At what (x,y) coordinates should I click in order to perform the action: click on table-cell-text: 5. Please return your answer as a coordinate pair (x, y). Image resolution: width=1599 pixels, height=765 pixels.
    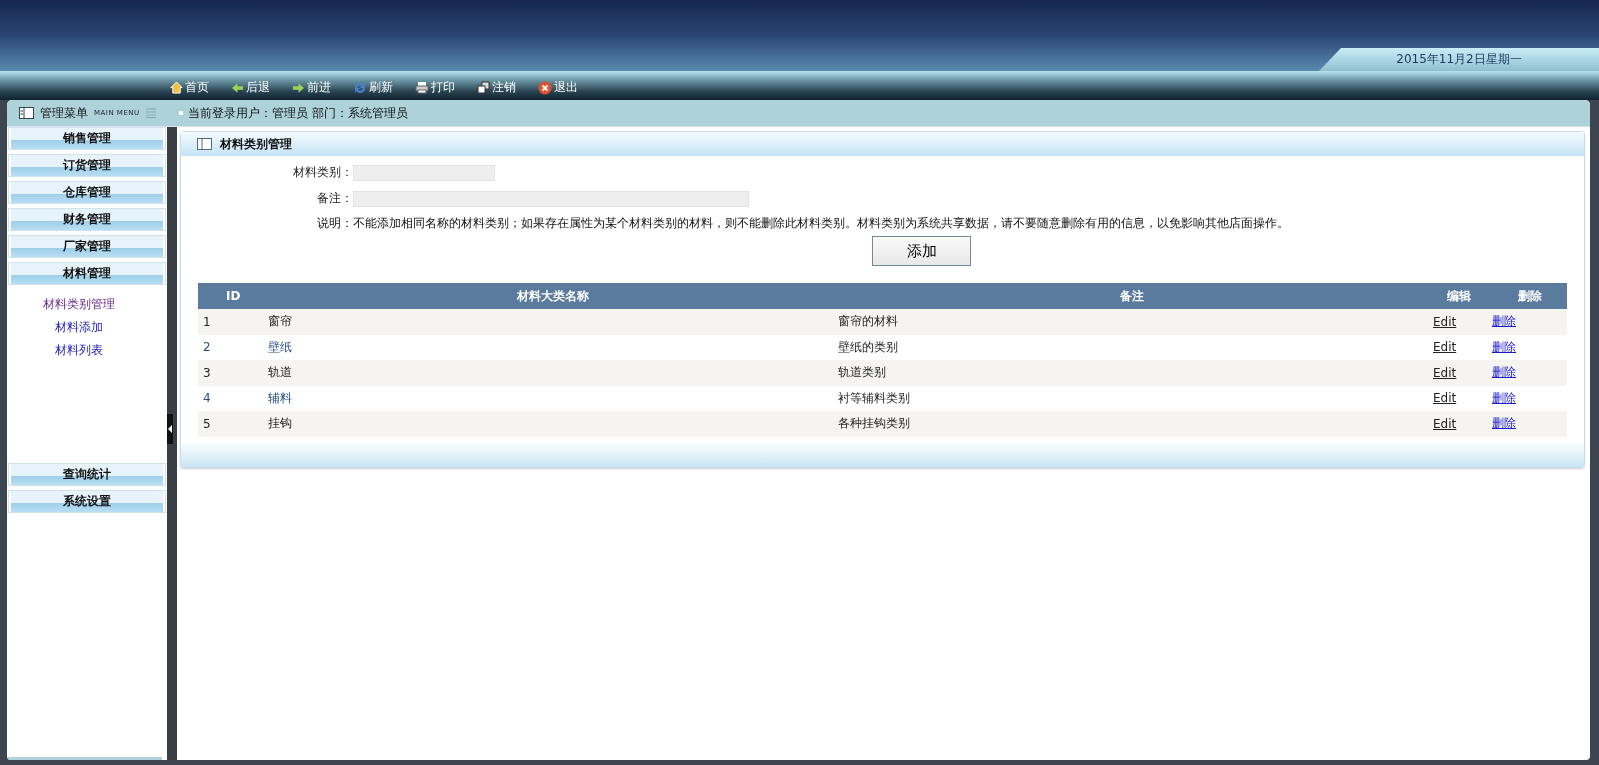
    Looking at the image, I should click on (207, 423).